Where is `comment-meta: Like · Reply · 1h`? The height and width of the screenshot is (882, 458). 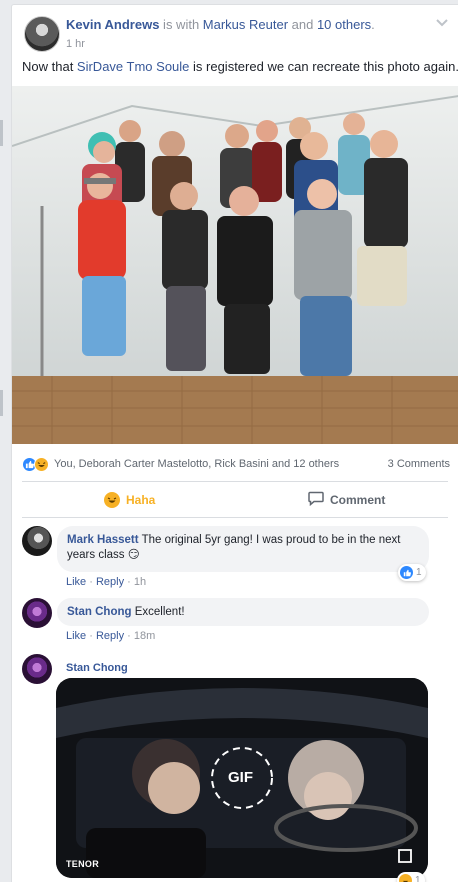
comment-meta: Like · Reply · 1h is located at coordinates (106, 582).